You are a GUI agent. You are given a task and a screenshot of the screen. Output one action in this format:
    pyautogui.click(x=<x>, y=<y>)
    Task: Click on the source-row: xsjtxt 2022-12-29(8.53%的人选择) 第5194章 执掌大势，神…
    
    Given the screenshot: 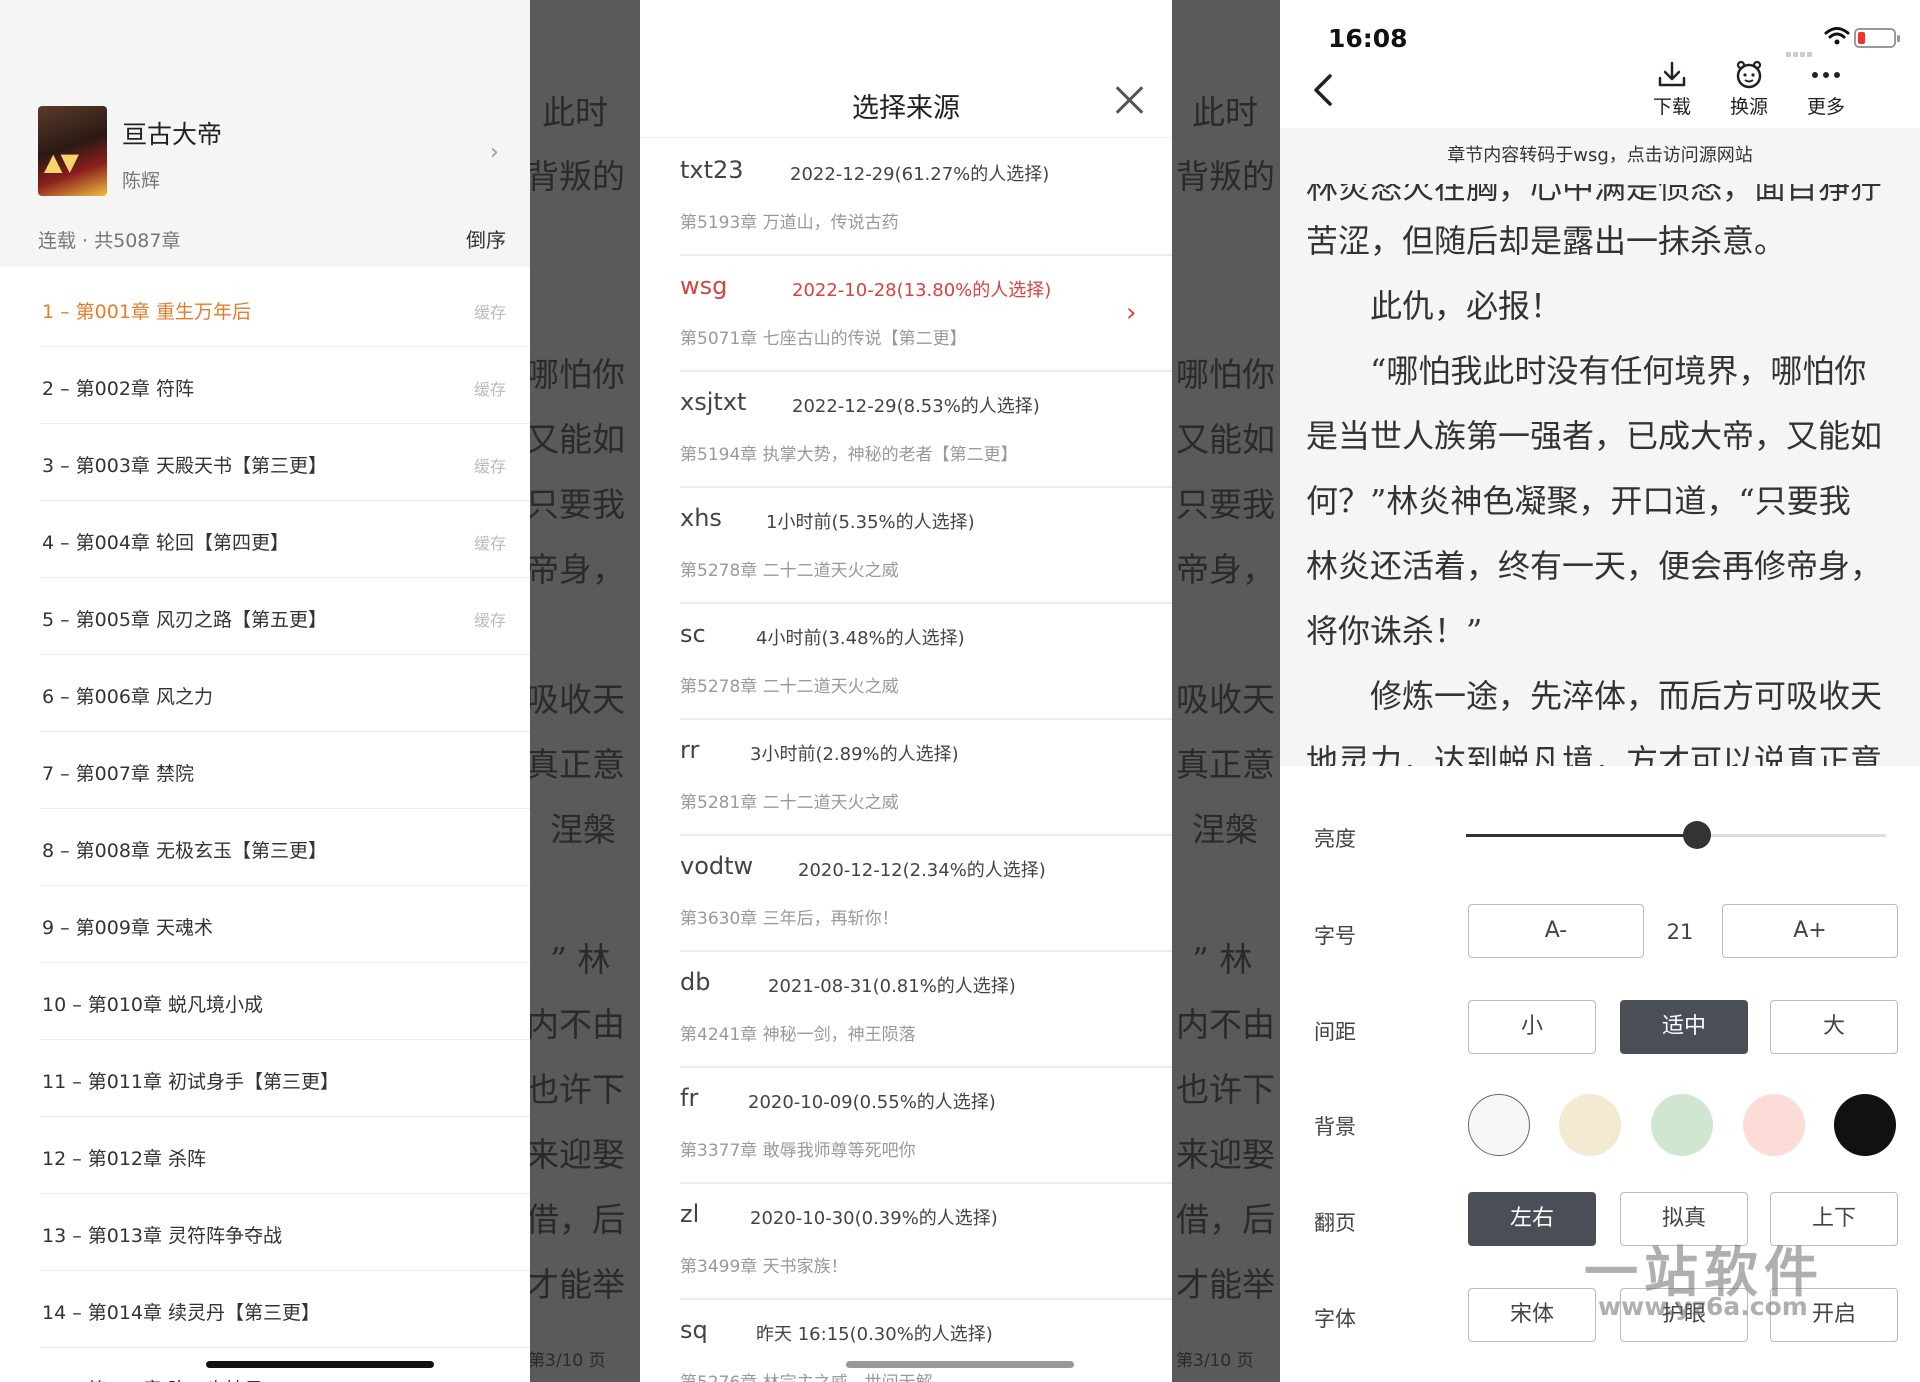 What is the action you would take?
    pyautogui.click(x=906, y=430)
    